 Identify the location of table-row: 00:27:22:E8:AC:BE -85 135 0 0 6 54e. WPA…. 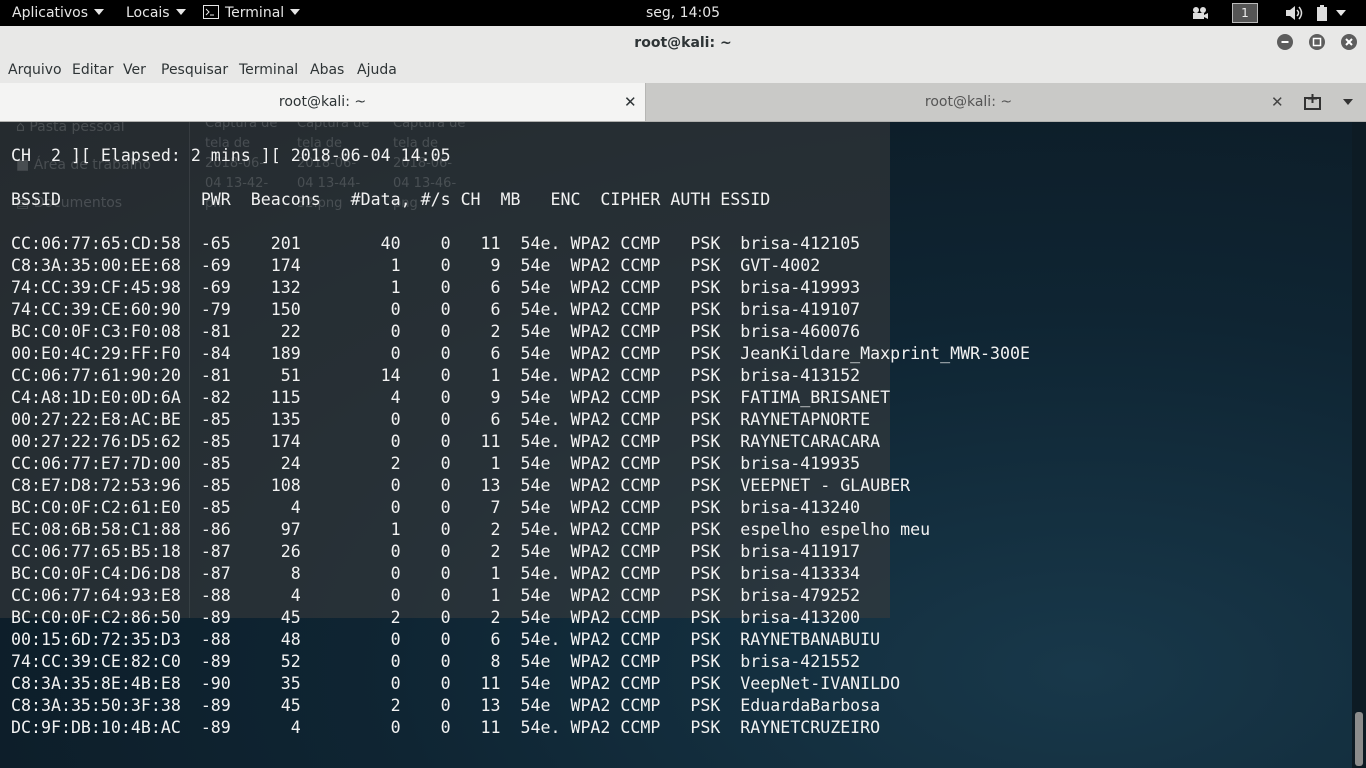
(441, 419).